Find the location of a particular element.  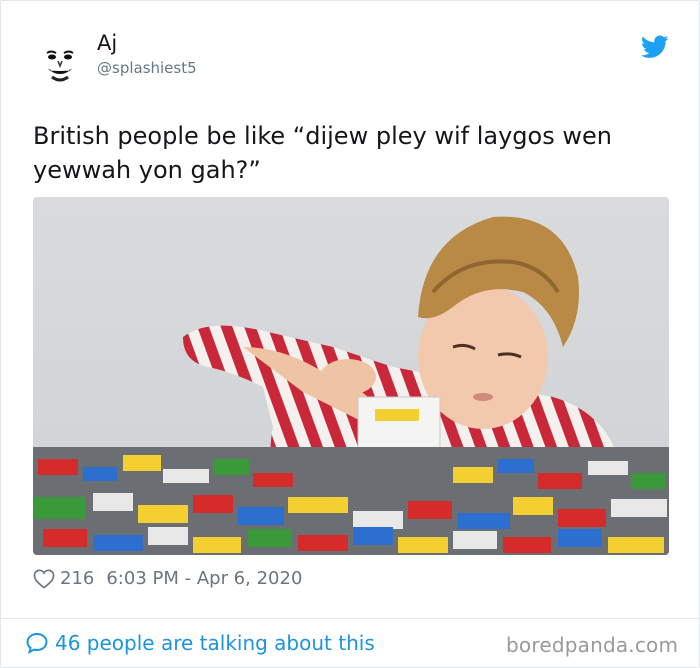

user-handle: @splashiest5 is located at coordinates (147, 68).